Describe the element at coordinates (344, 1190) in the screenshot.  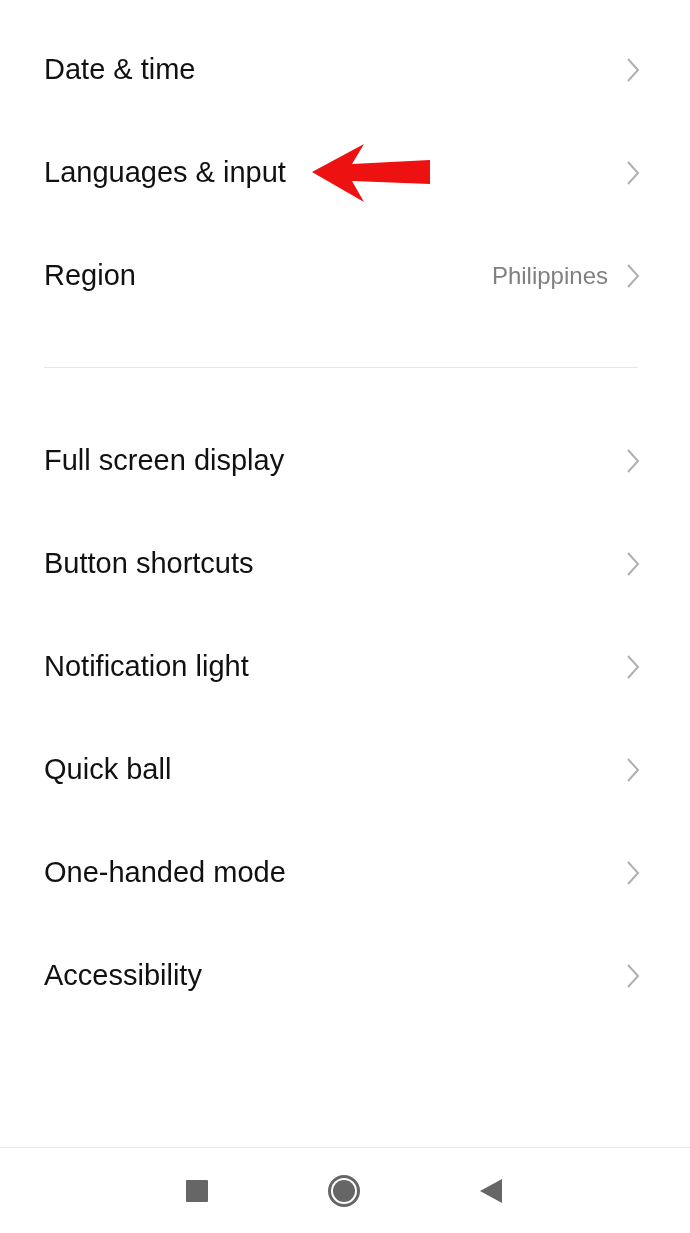
I see `home-nav-icon` at that location.